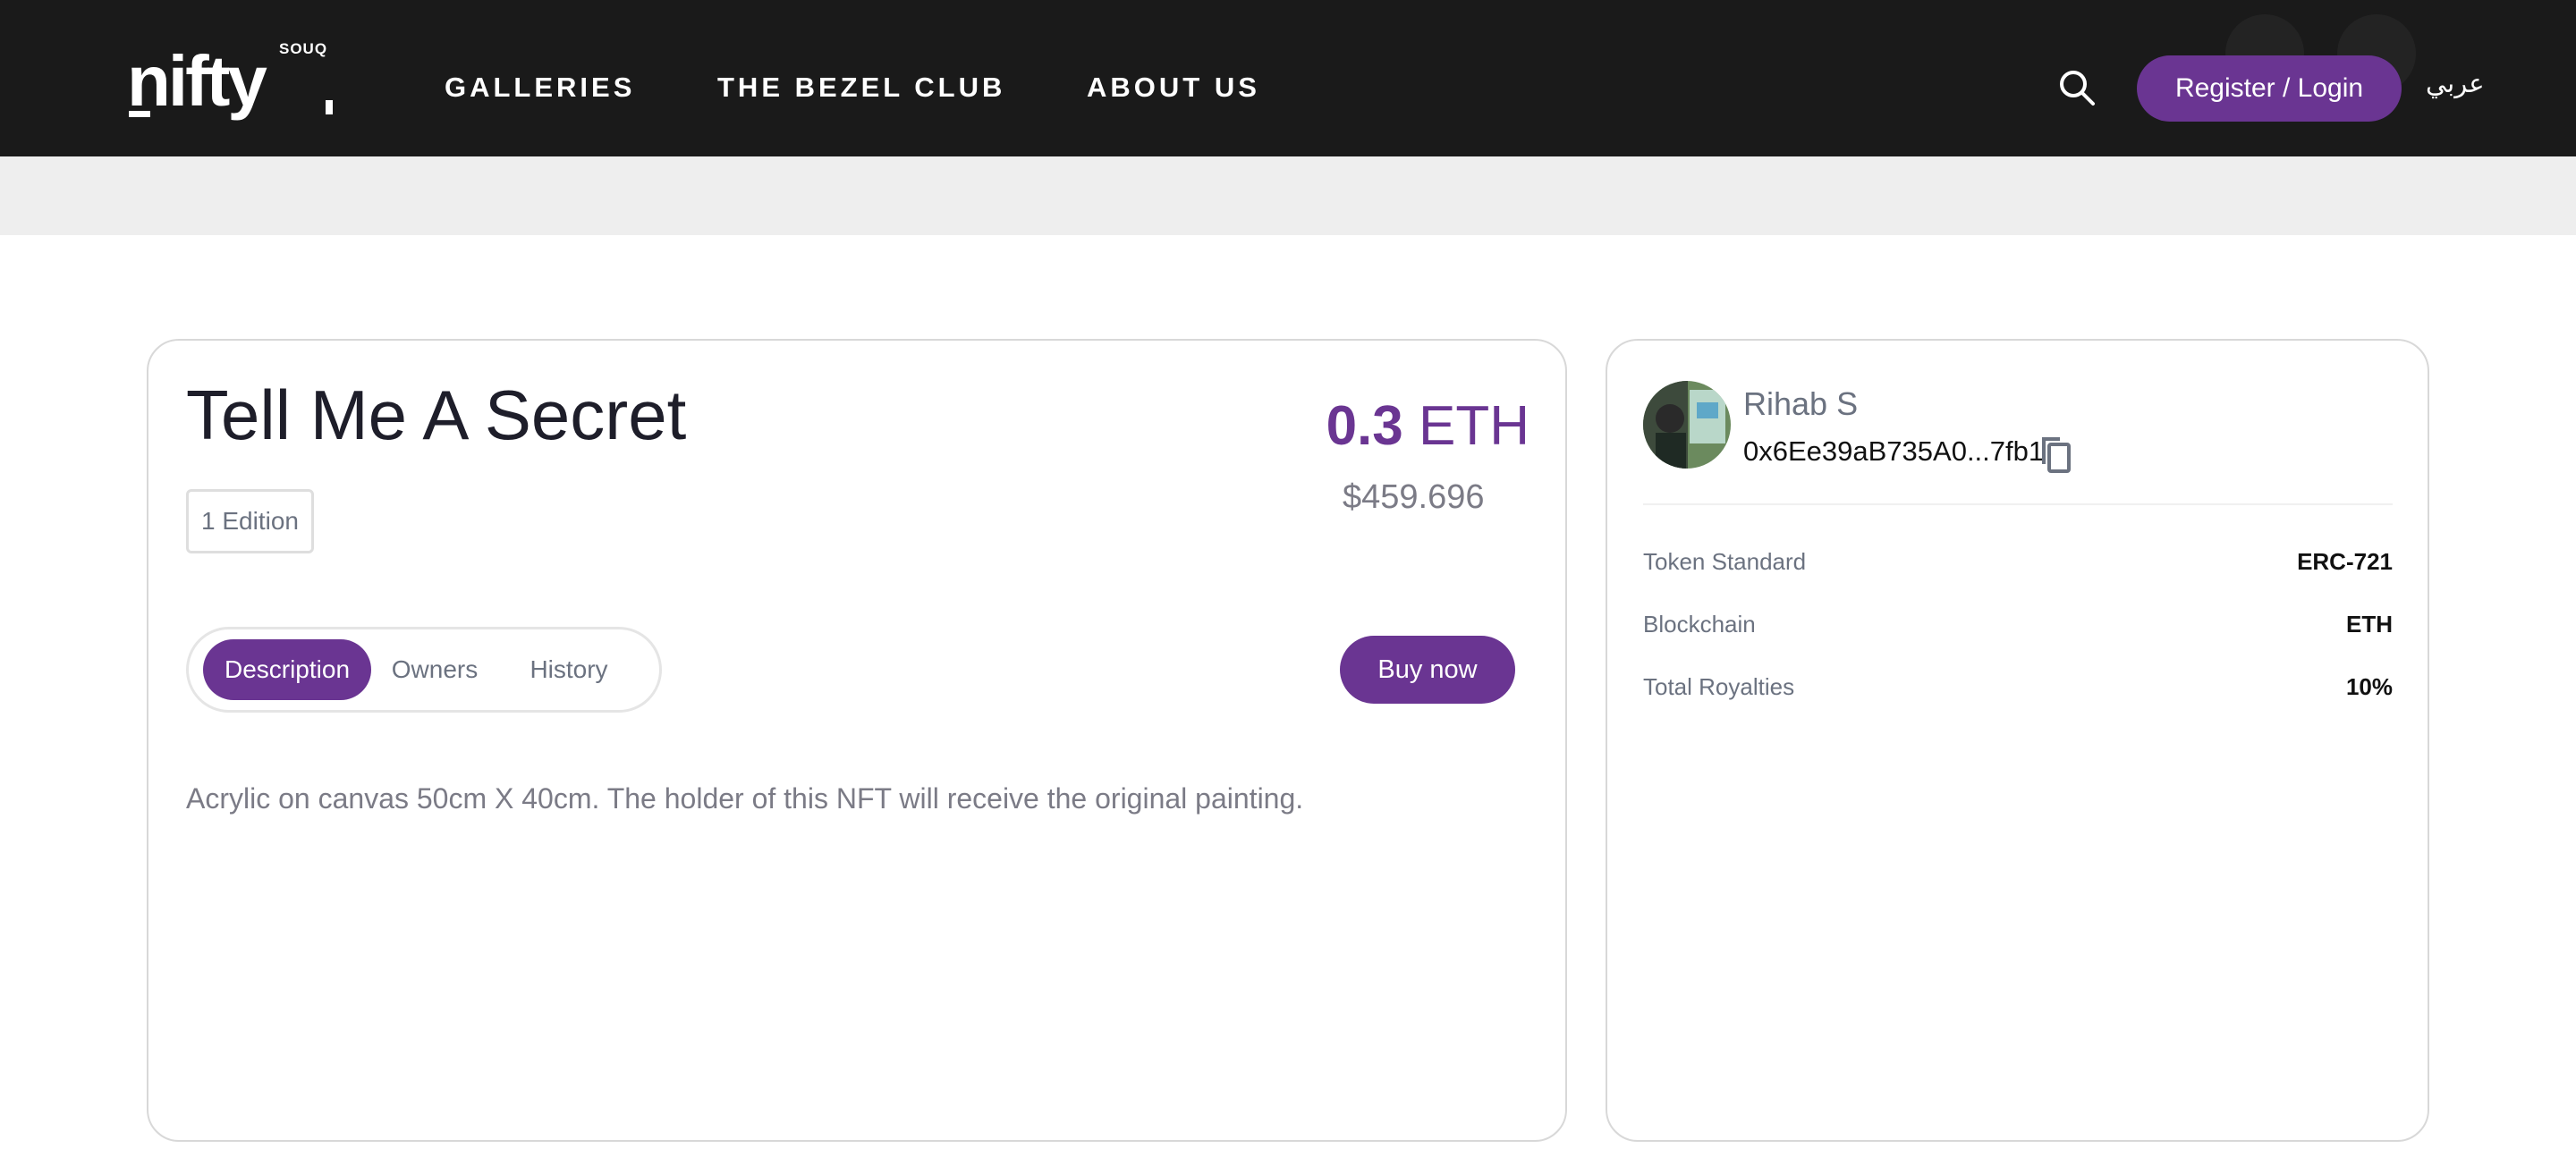  Describe the element at coordinates (569, 669) in the screenshot. I see `tab-history: History` at that location.